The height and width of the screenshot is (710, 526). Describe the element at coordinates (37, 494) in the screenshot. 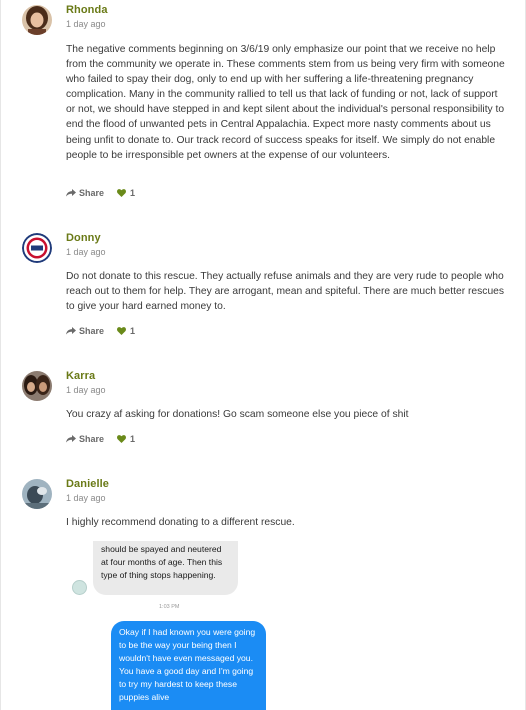

I see `avatar-danielle` at that location.